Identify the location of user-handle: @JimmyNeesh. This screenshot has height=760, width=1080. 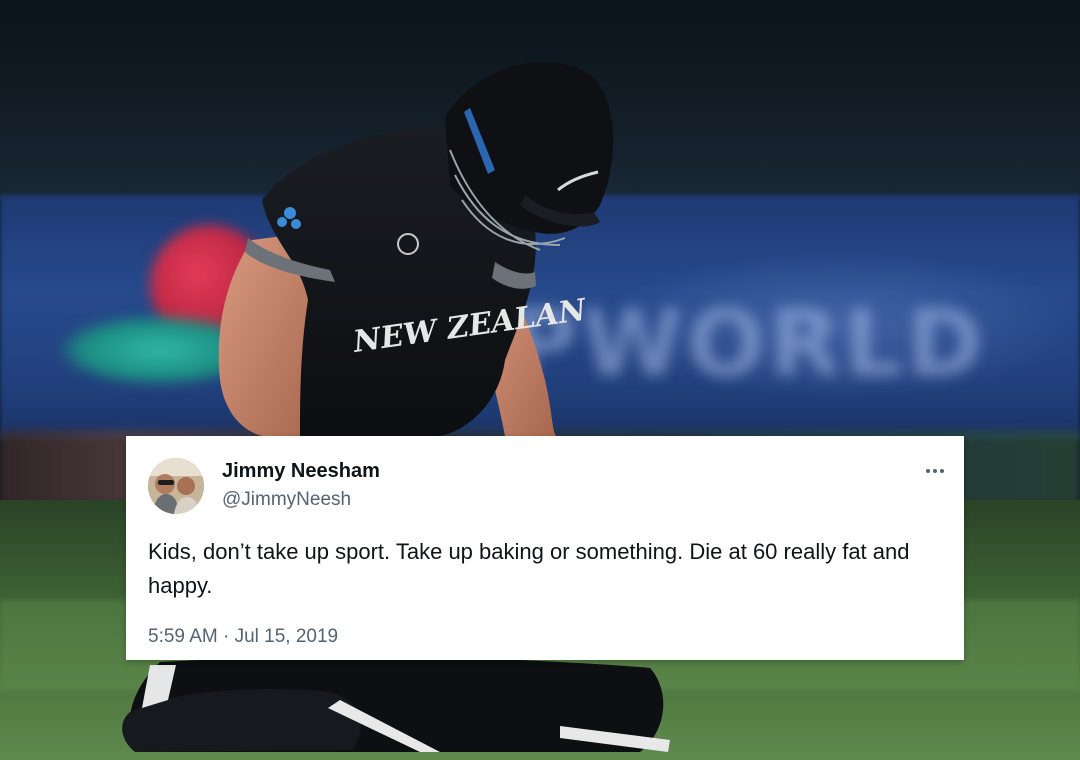
(286, 500).